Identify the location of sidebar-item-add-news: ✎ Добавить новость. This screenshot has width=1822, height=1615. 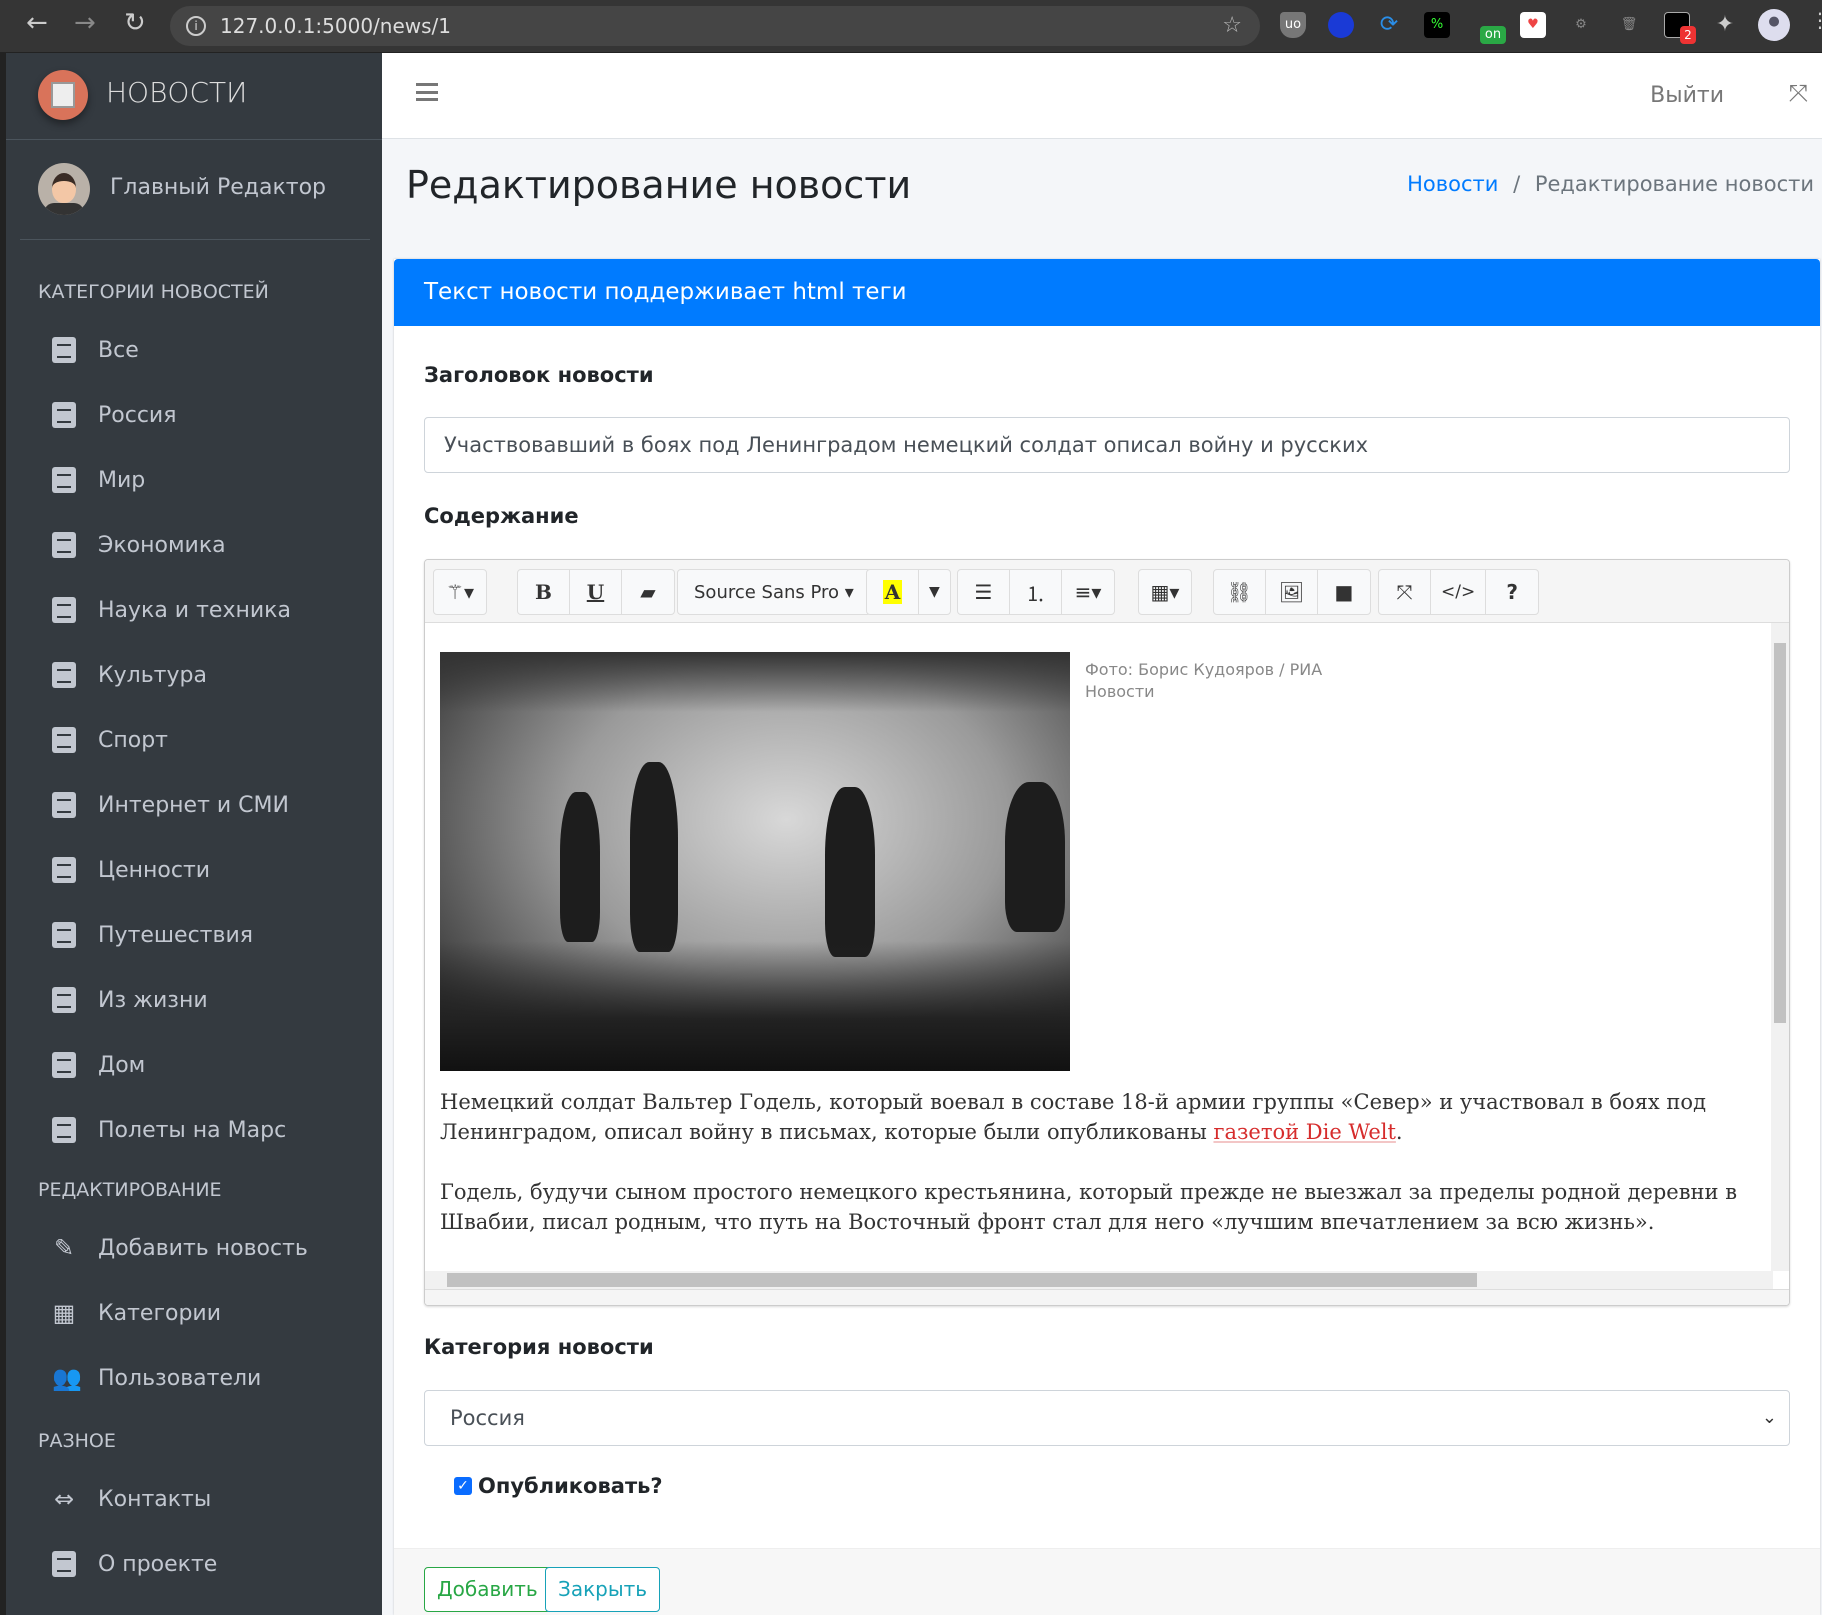
(212, 1248).